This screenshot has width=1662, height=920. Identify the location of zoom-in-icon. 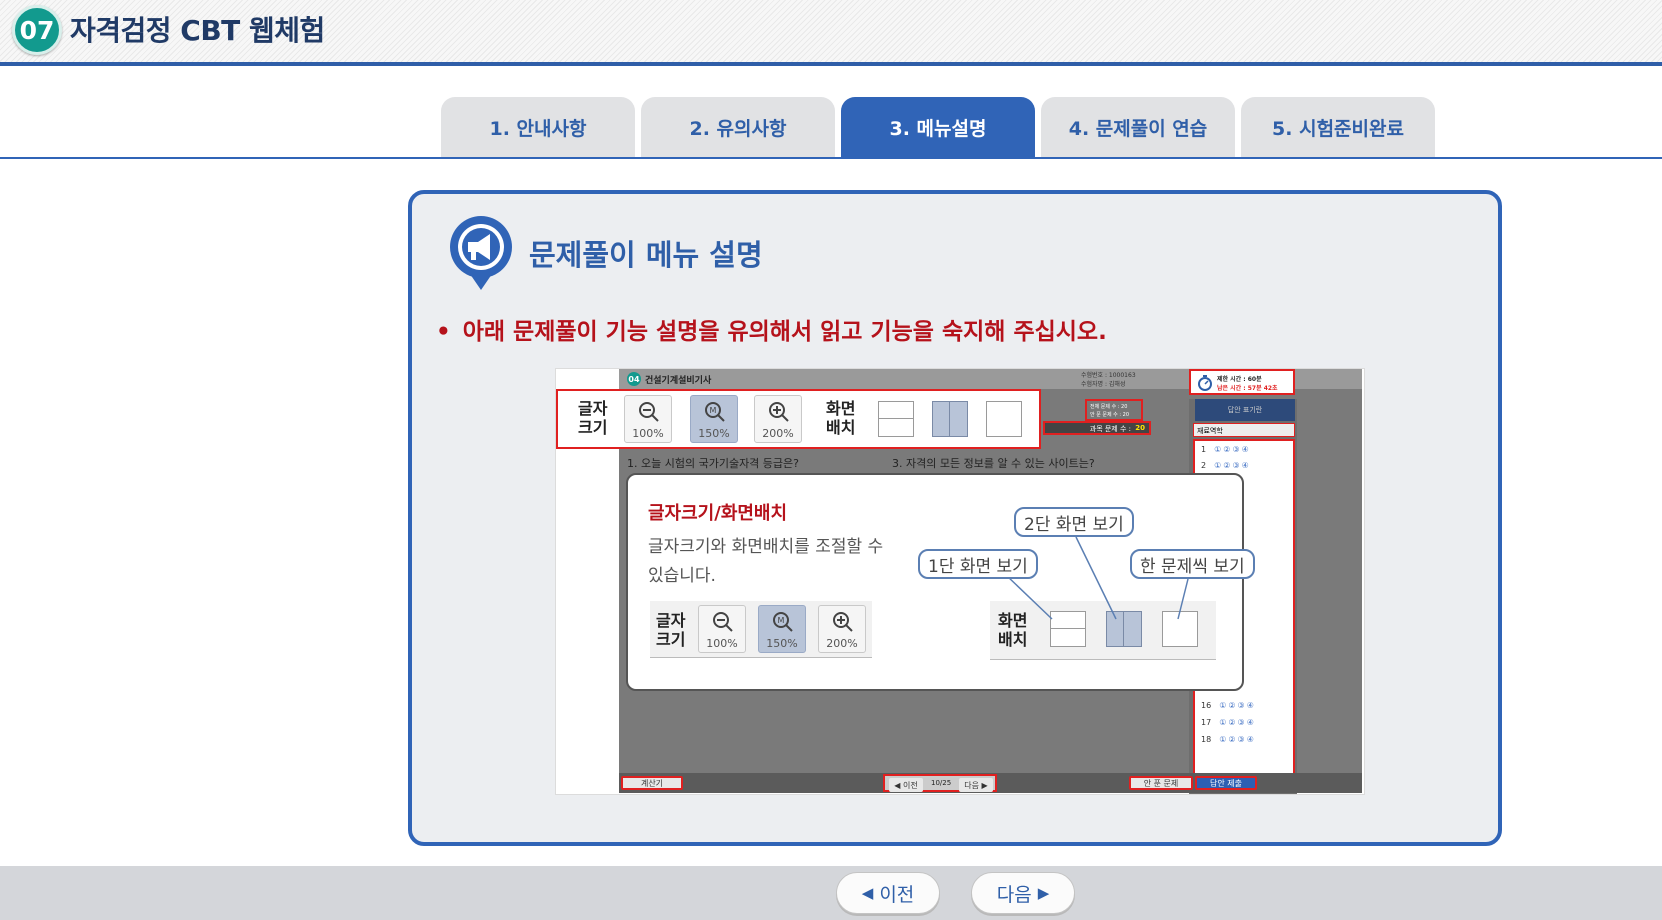
(779, 412).